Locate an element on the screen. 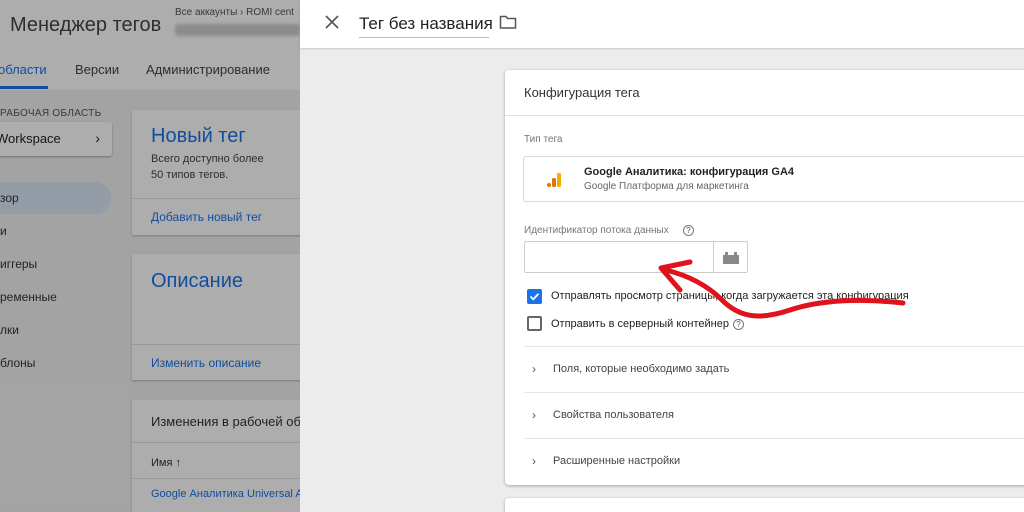 This screenshot has height=512, width=1024. section-label: Свойства пользователя is located at coordinates (614, 415).